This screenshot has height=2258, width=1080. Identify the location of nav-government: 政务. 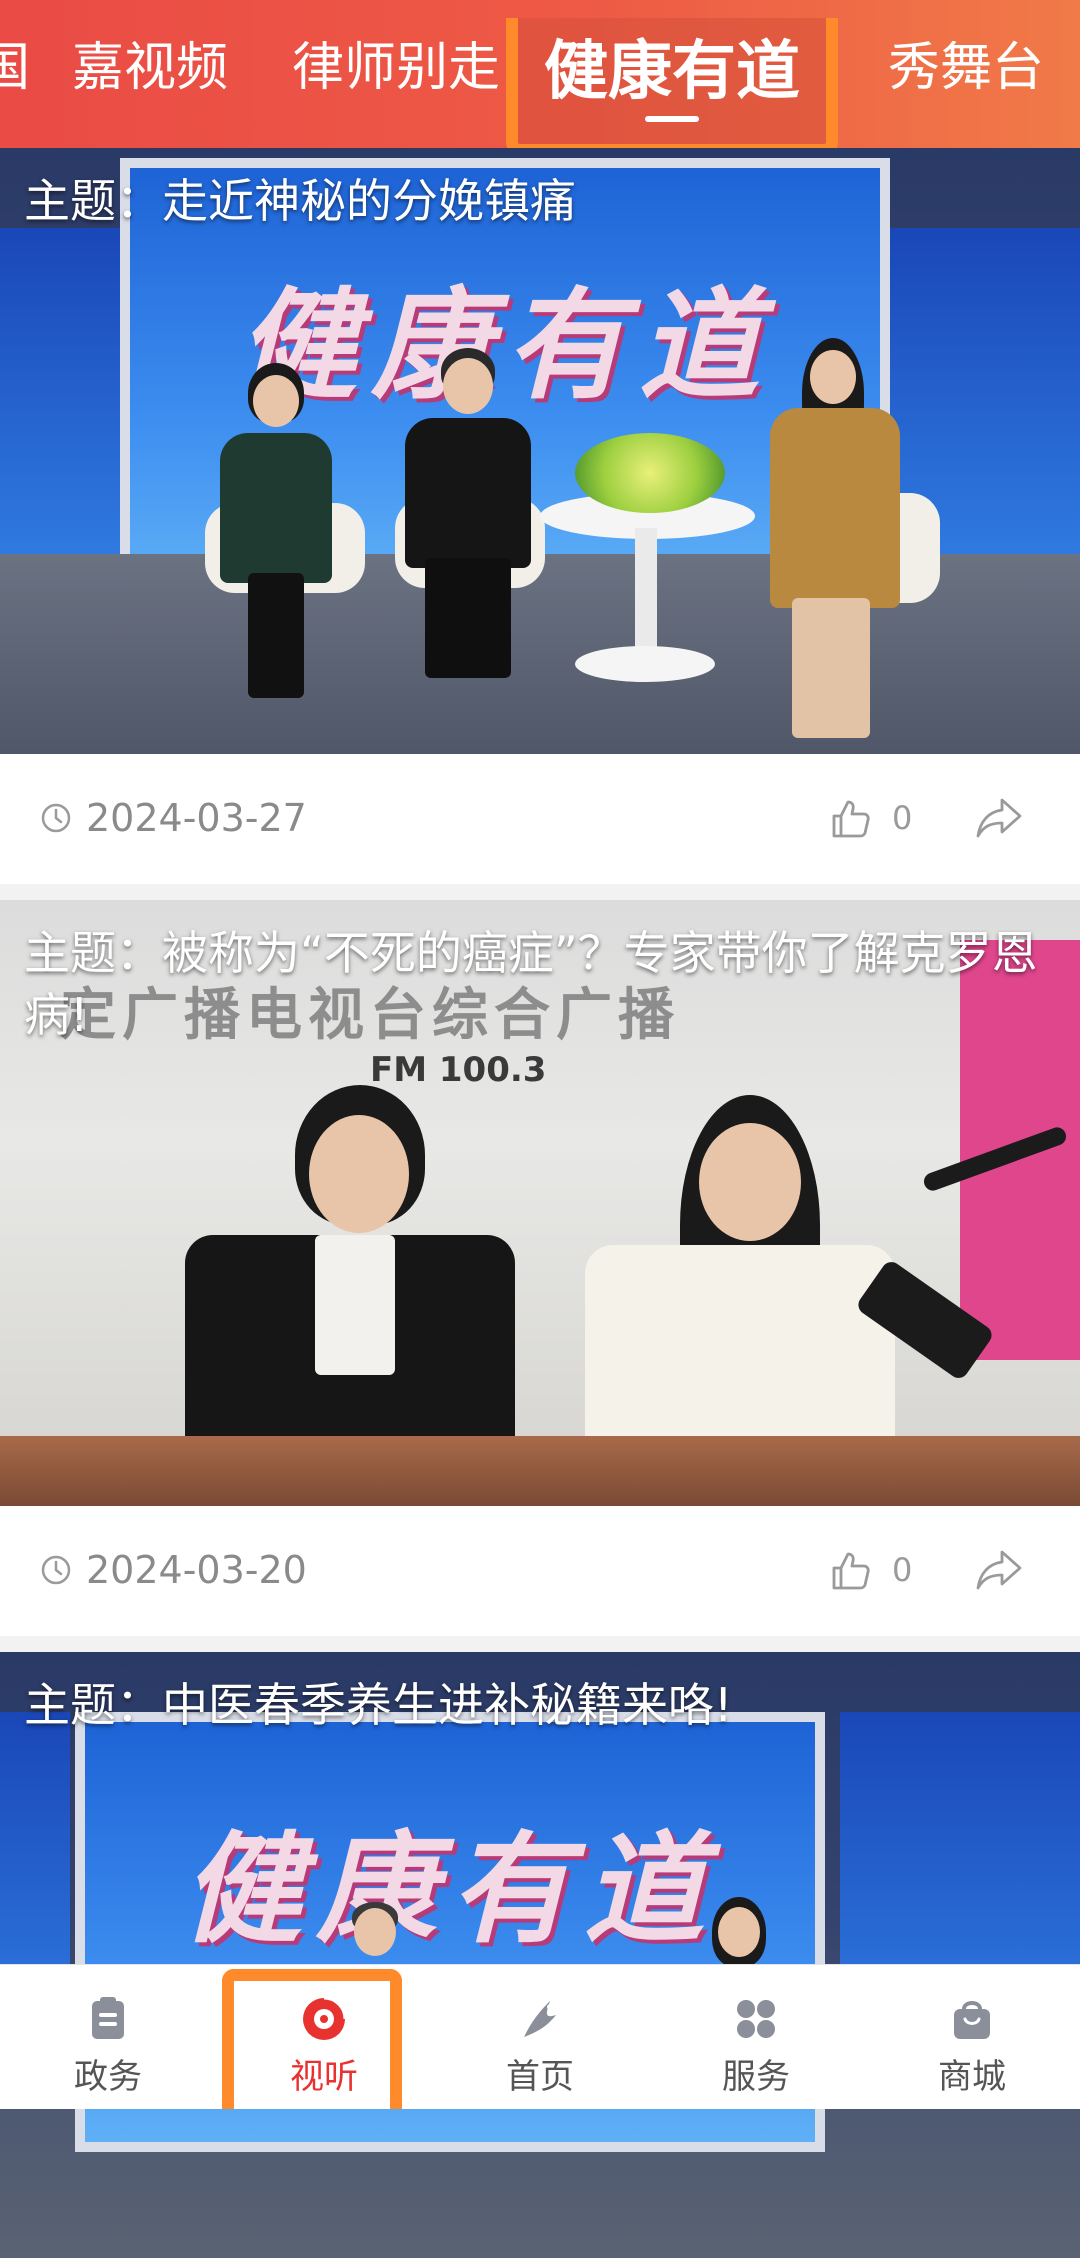
(108, 2037).